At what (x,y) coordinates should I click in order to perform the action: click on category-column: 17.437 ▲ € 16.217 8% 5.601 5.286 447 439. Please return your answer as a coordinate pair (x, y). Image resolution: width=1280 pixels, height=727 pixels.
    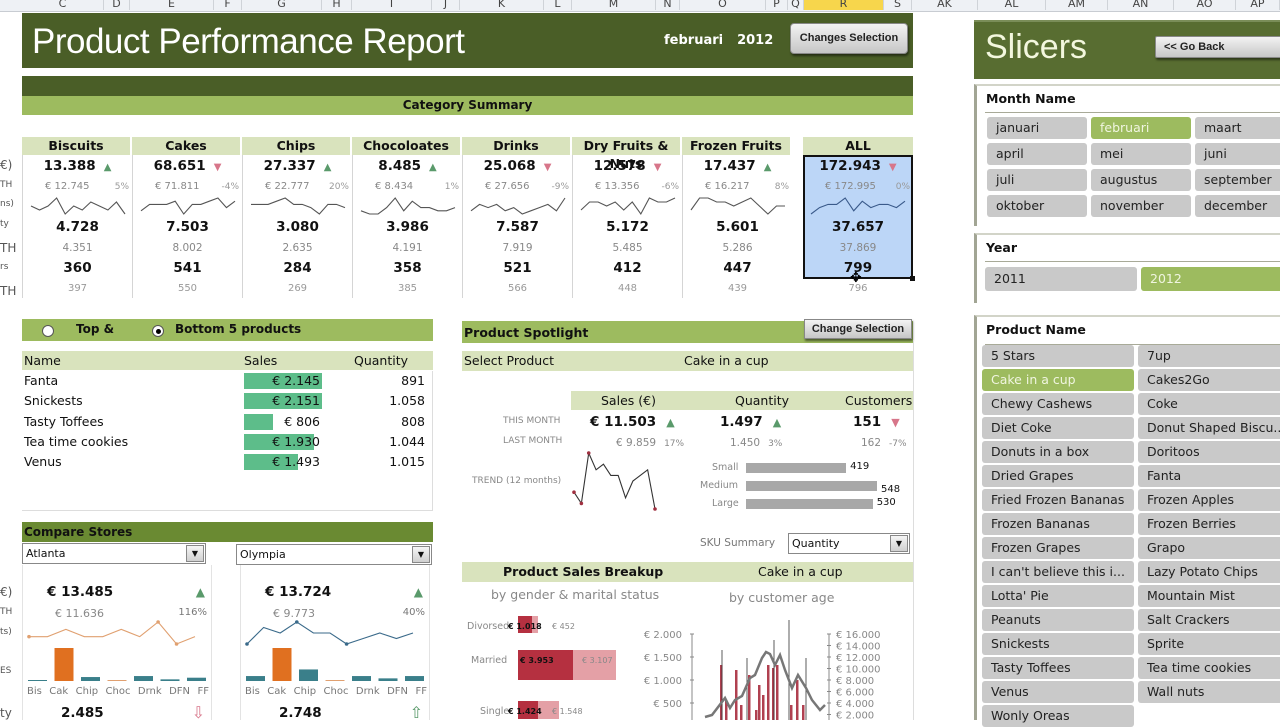
    Looking at the image, I should click on (737, 226).